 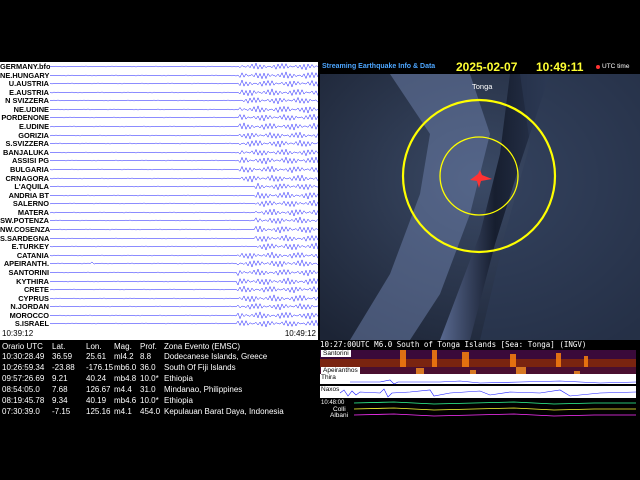 I want to click on header-cell: Lon., so click(x=94, y=346).